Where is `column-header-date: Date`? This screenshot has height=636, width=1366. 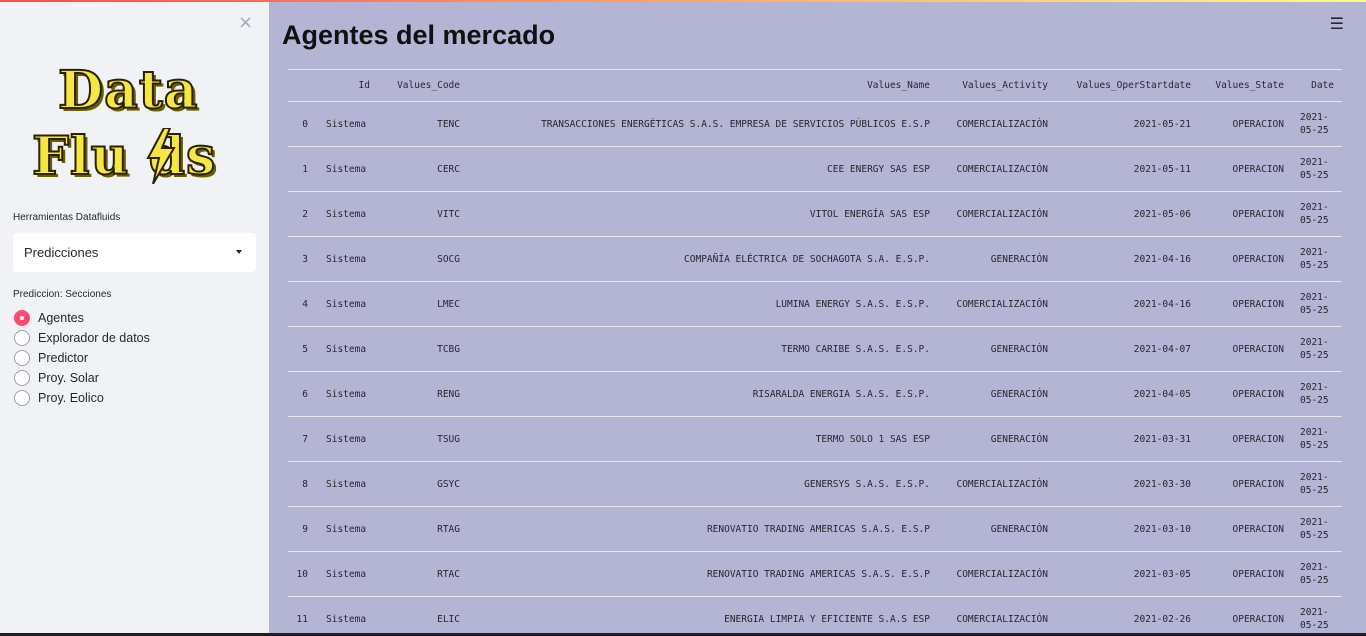 column-header-date: Date is located at coordinates (1317, 85).